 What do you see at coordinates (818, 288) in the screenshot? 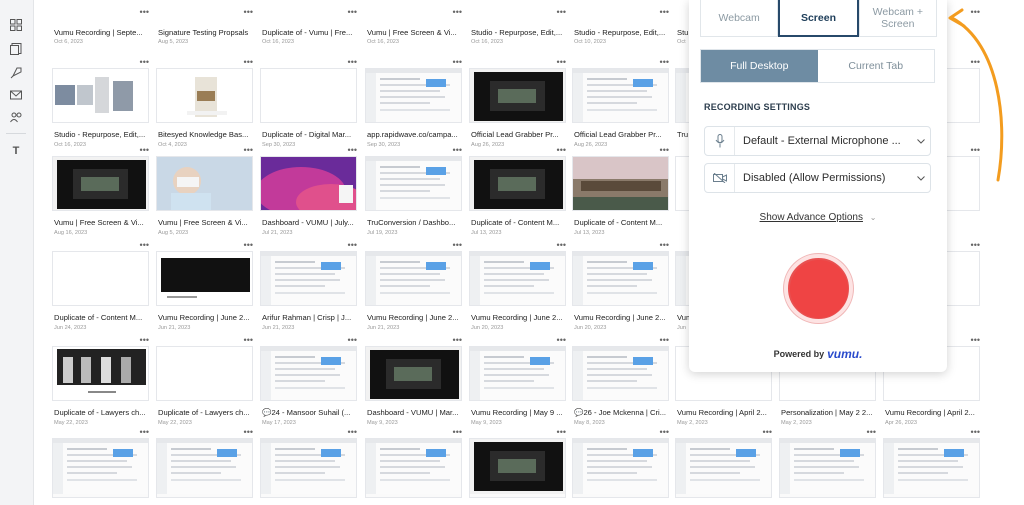
I see `record-button` at bounding box center [818, 288].